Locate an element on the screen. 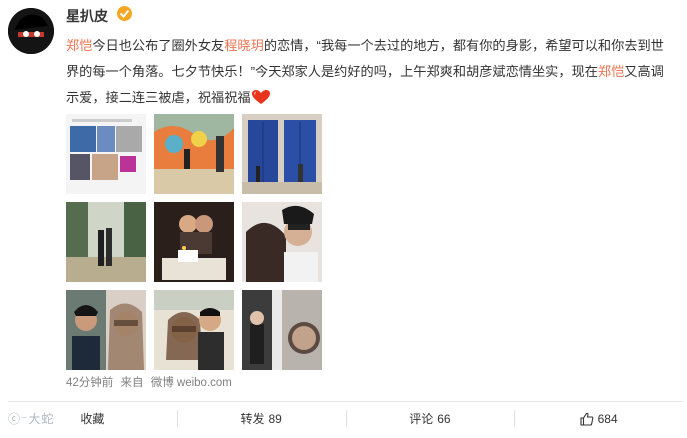  user-name: 星扒皮 is located at coordinates (87, 16).